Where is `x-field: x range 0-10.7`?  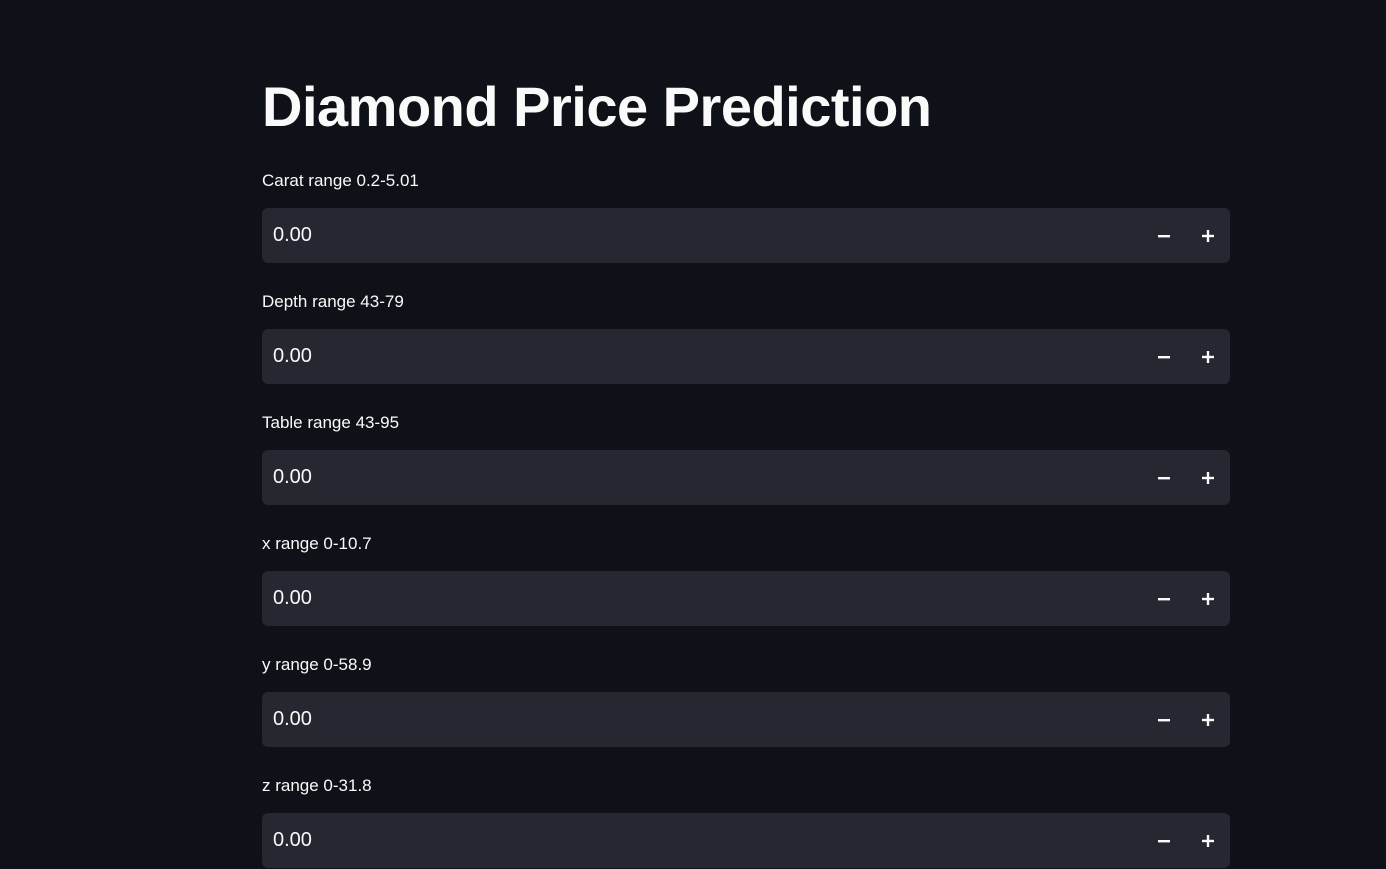
x-field: x range 0-10.7 is located at coordinates (746, 579).